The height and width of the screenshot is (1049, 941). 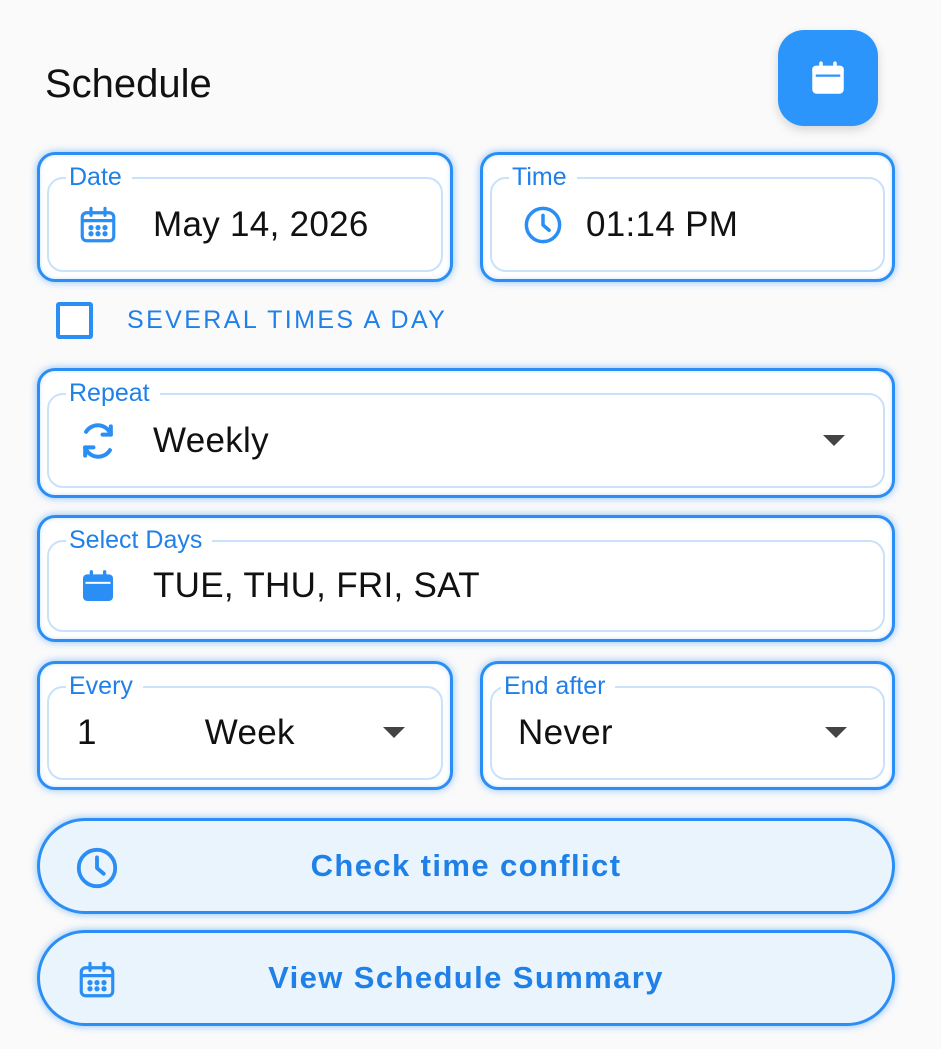 I want to click on repeat-label: Repeat, so click(x=113, y=393).